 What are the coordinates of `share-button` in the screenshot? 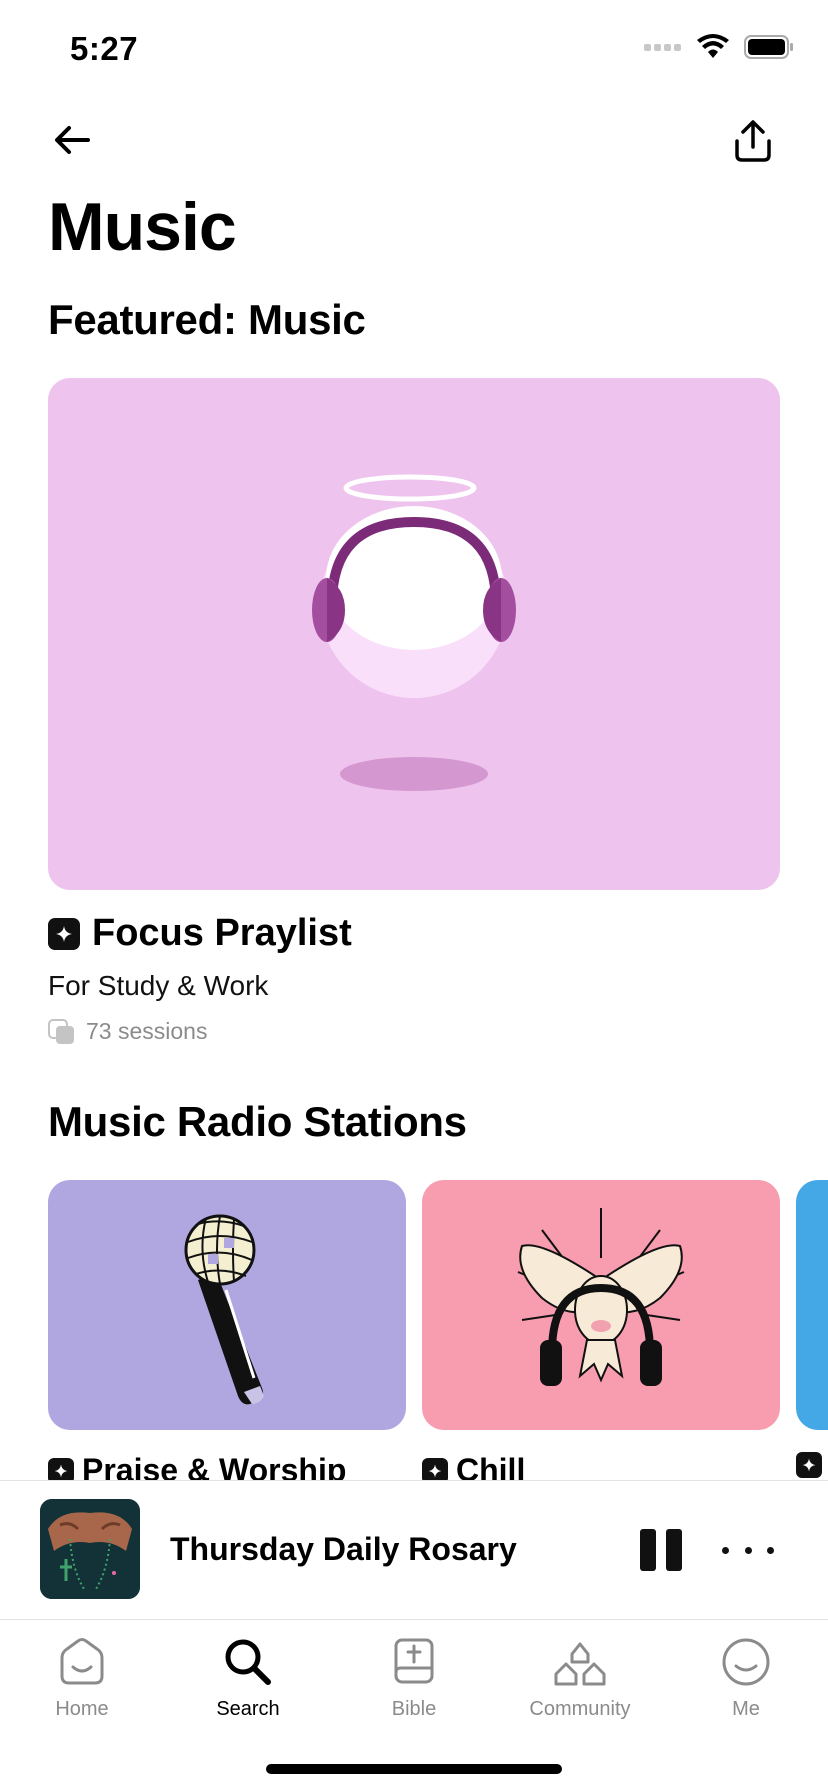 It's located at (753, 141).